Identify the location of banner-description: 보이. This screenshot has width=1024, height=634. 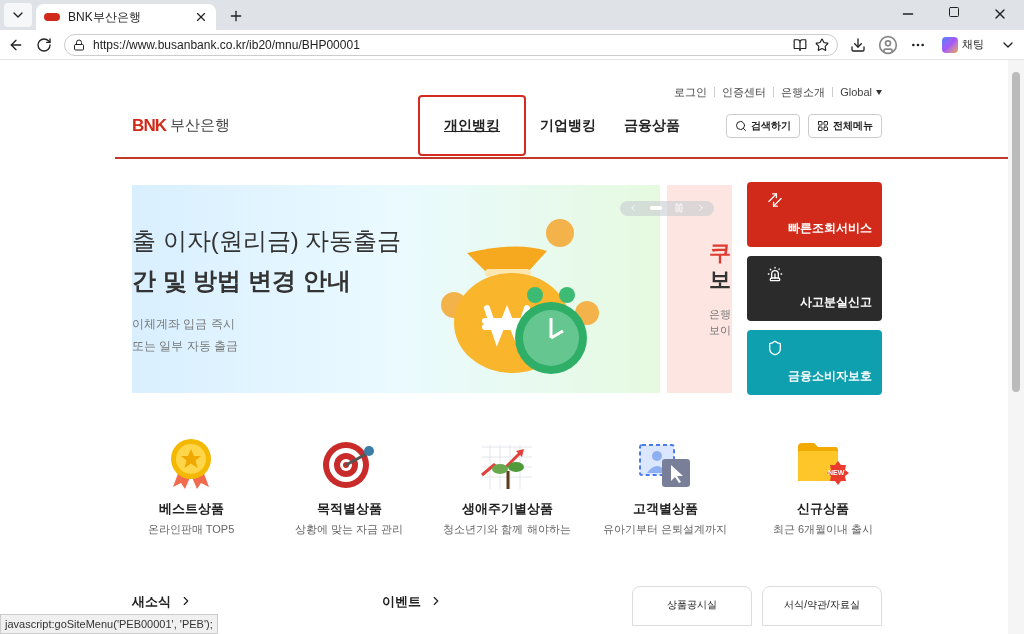
(720, 330).